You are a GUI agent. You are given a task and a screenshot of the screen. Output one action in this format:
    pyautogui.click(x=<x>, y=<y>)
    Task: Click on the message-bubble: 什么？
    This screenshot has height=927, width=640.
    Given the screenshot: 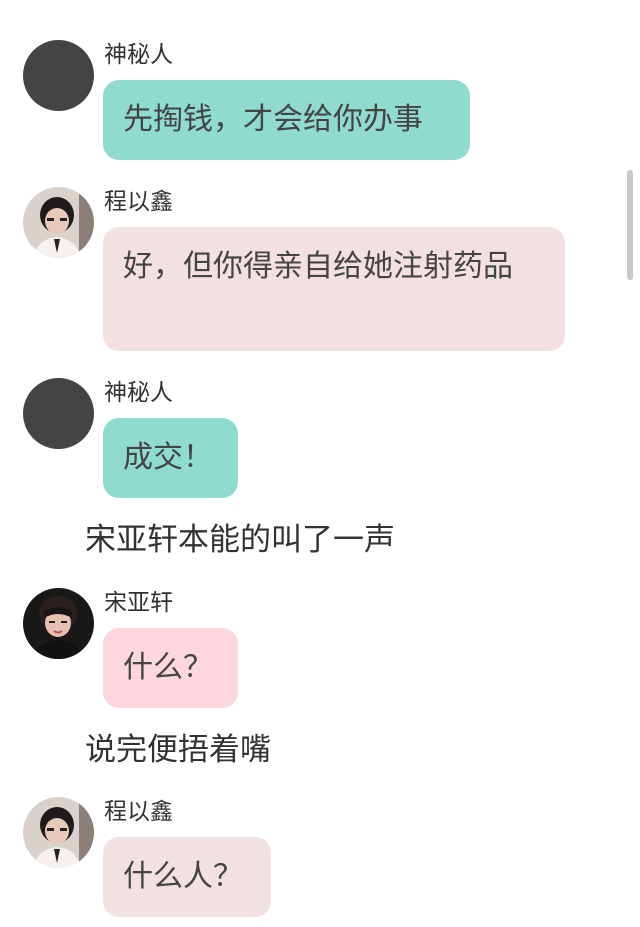 What is the action you would take?
    pyautogui.click(x=170, y=668)
    